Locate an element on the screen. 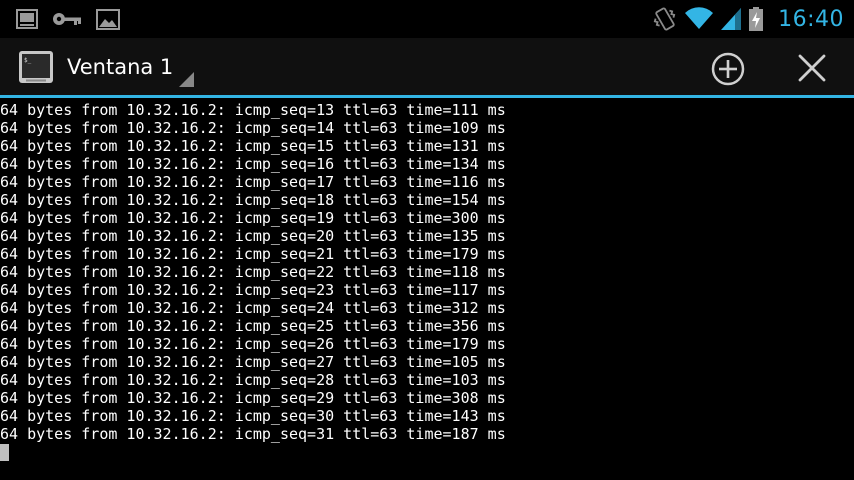  window-title: Ventana 1 is located at coordinates (120, 67).